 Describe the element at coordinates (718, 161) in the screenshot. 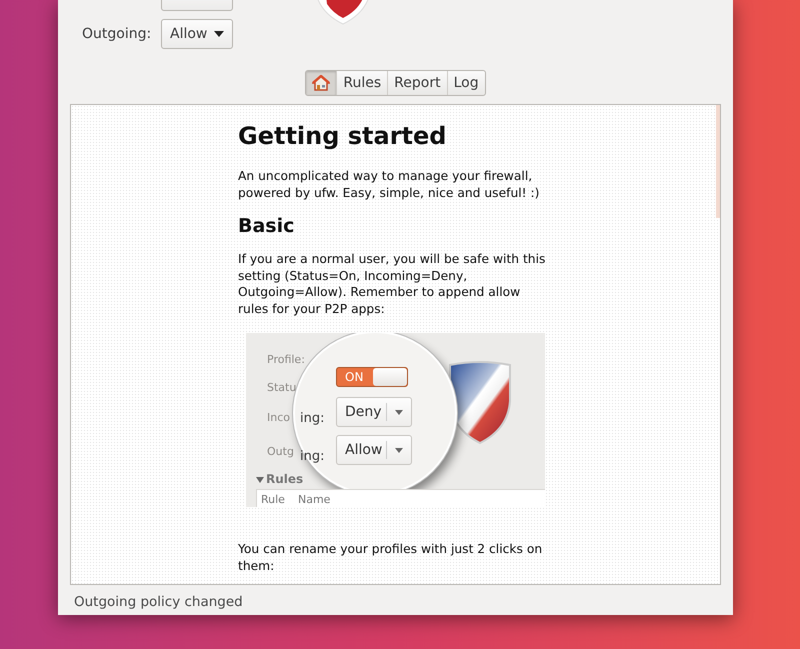

I see `scrollbar` at that location.